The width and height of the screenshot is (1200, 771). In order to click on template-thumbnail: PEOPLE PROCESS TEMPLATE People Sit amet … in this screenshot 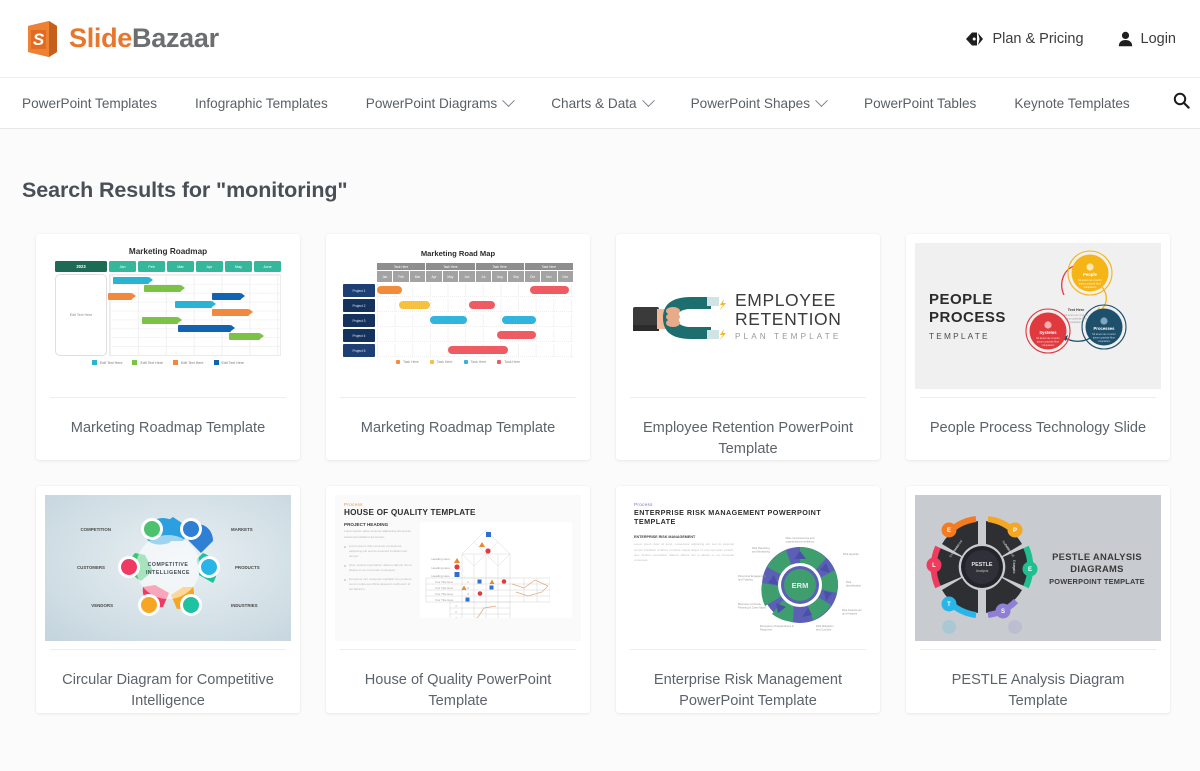, I will do `click(1038, 316)`.